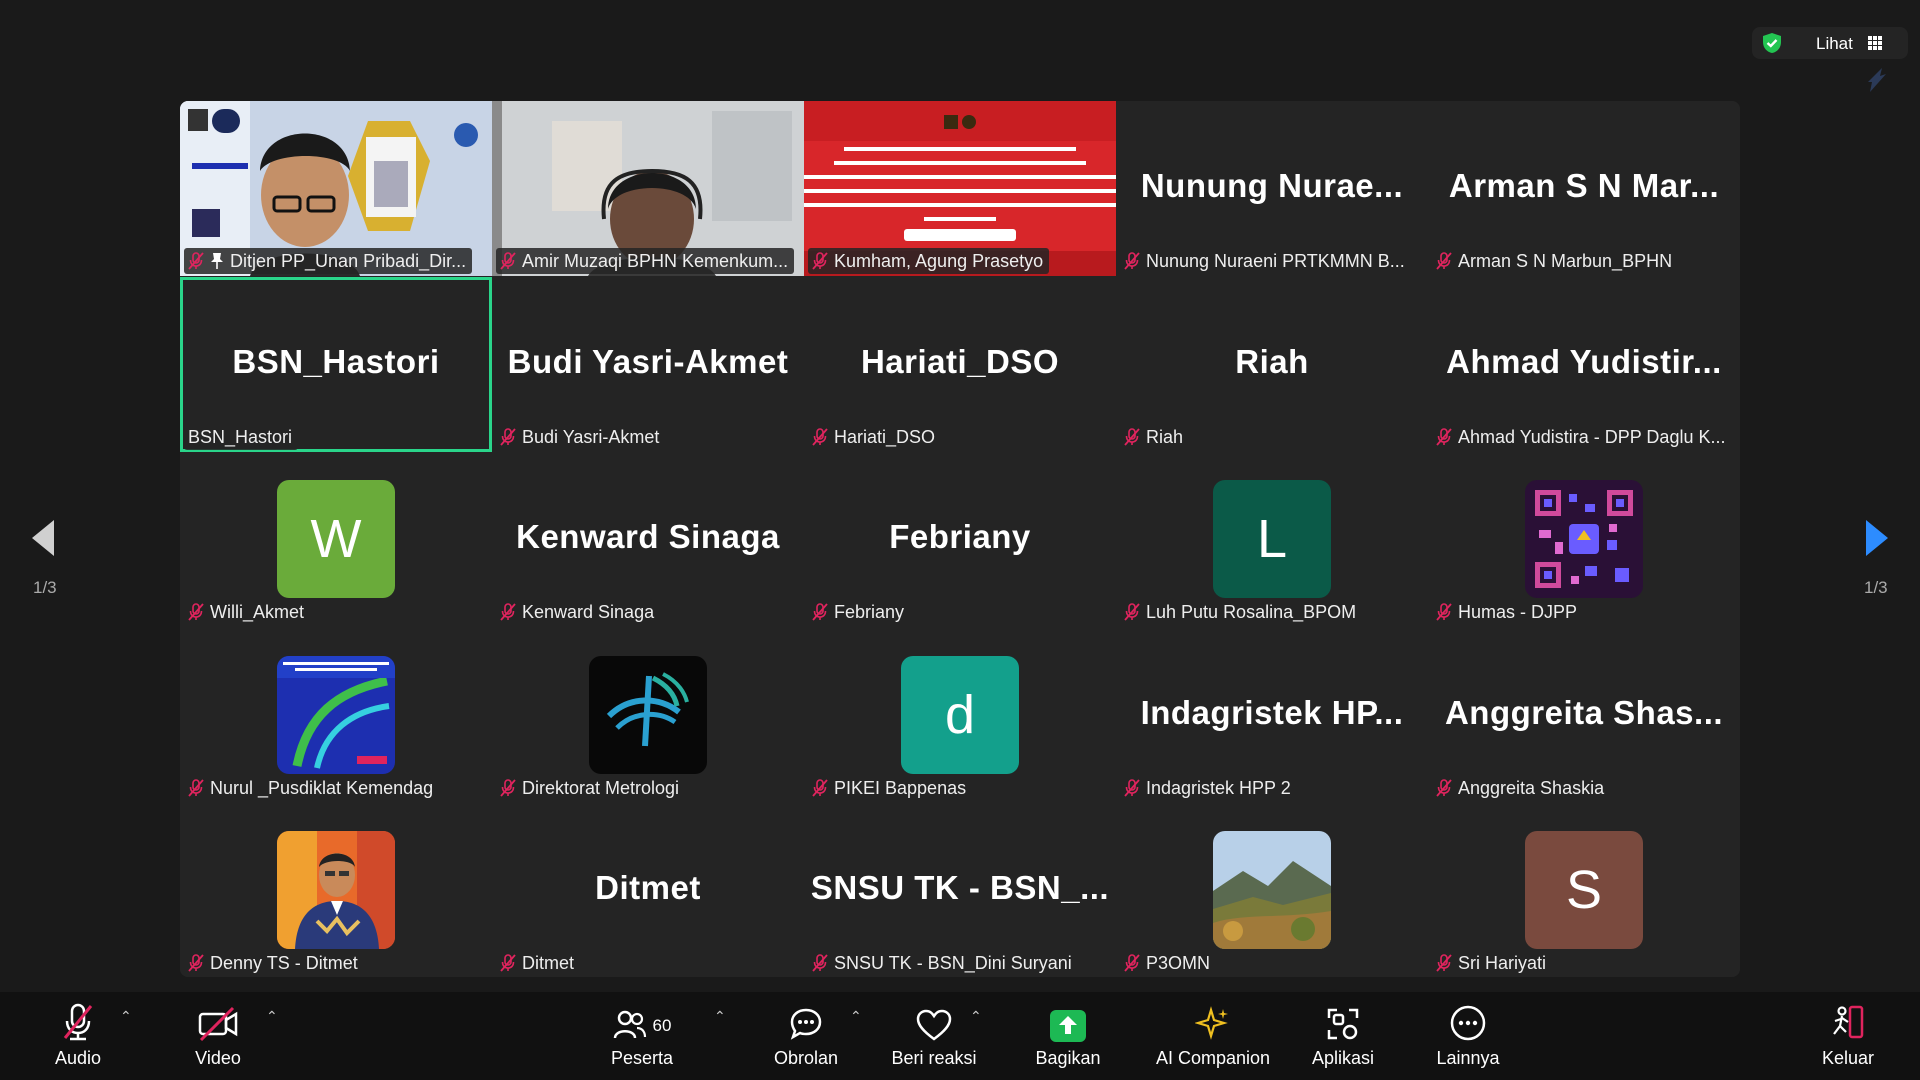  I want to click on participant-name-tag: BSN_Hastori, so click(241, 437).